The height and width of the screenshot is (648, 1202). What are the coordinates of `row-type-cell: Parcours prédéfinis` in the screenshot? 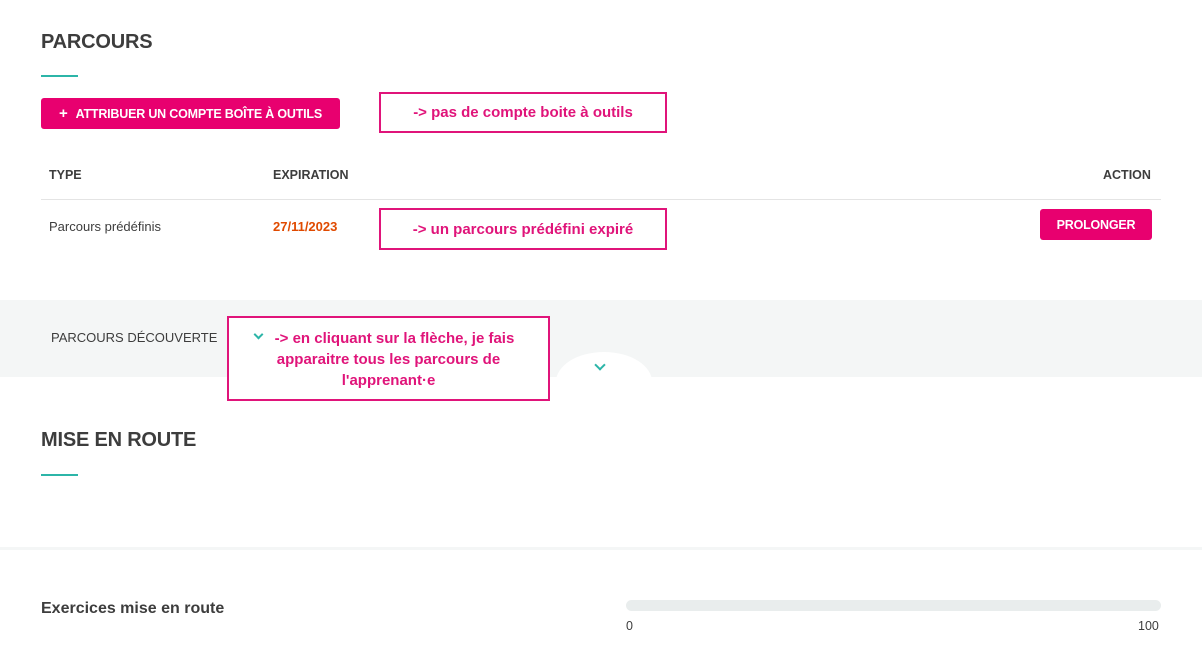 It's located at (105, 226).